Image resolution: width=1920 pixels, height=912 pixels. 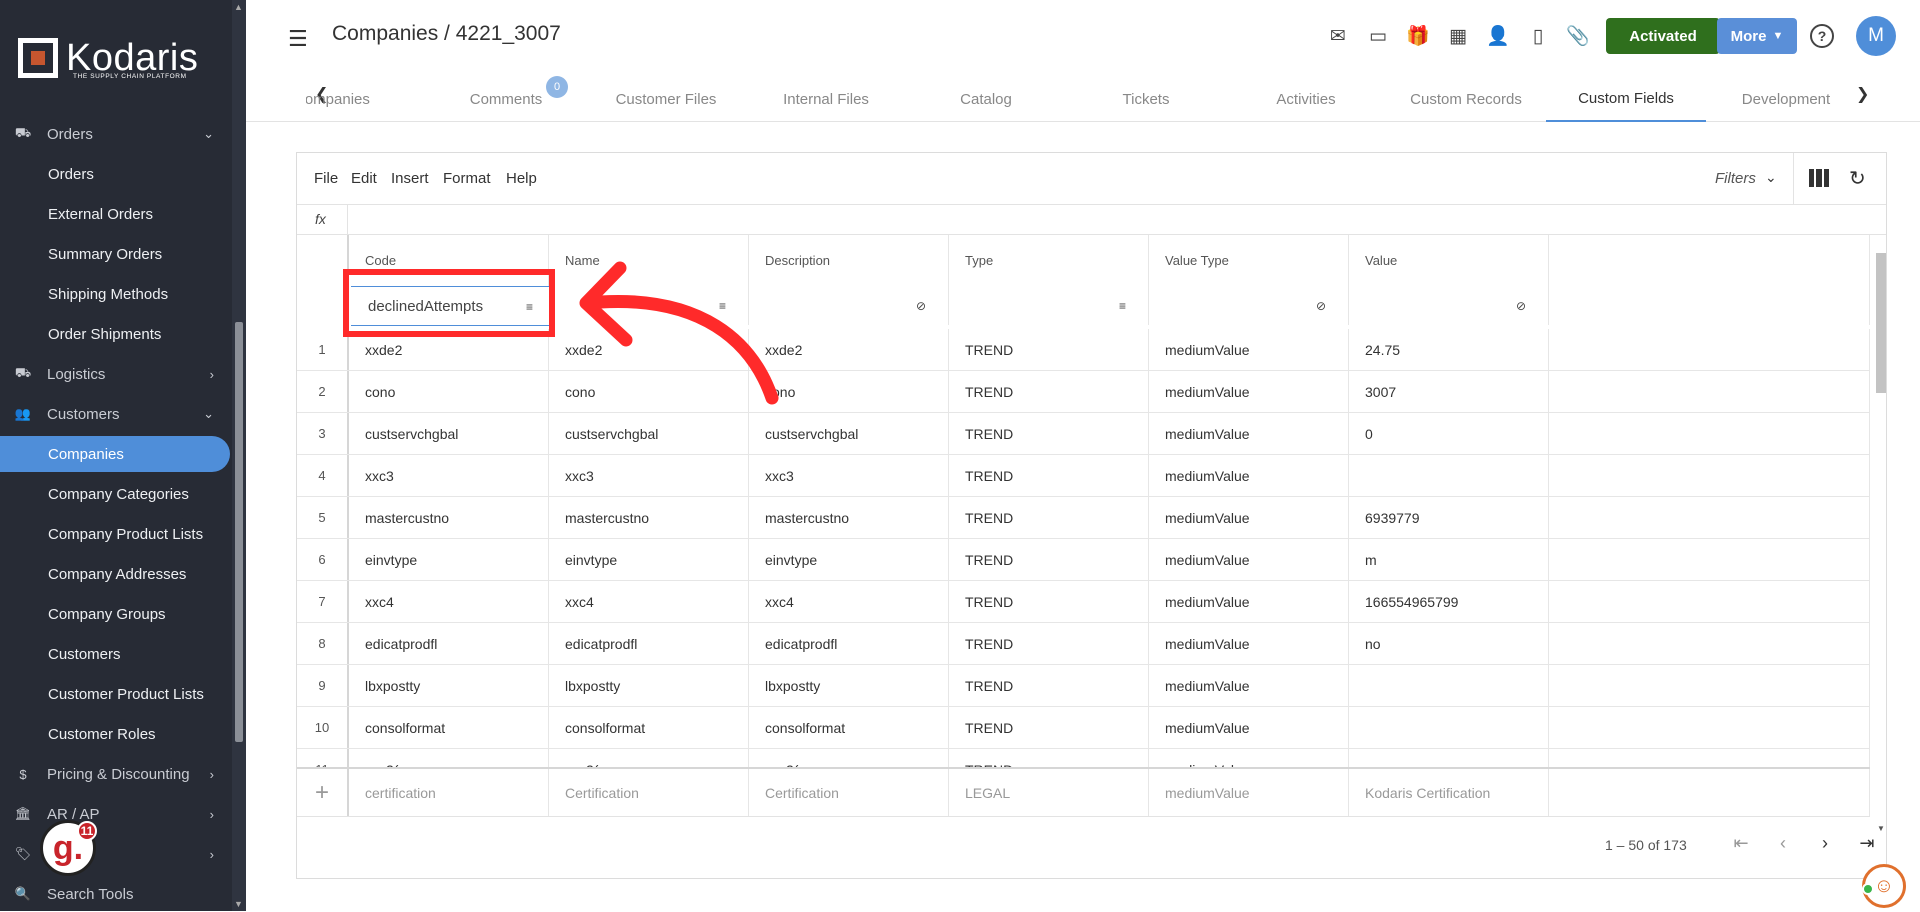 What do you see at coordinates (849, 433) in the screenshot?
I see `cell-description: custservchgbal` at bounding box center [849, 433].